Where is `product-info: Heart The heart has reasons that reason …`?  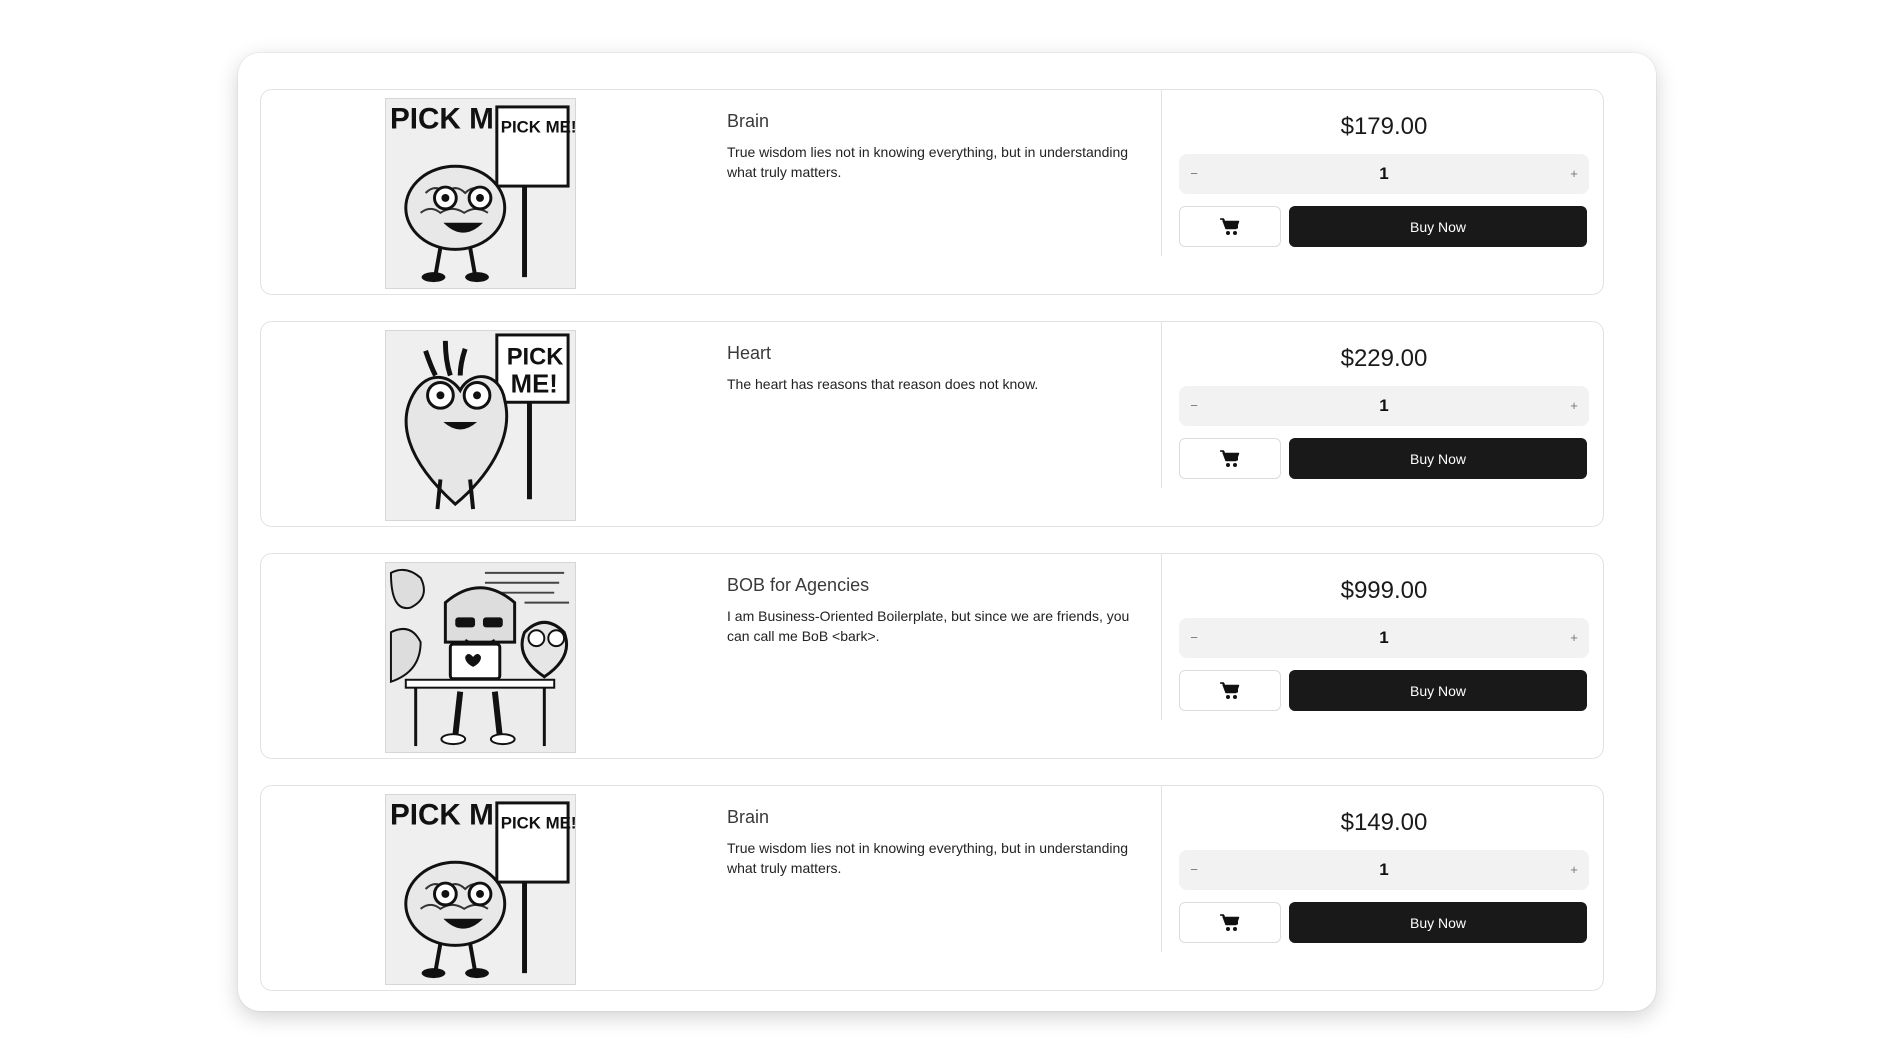
product-info: Heart The heart has reasons that reason … is located at coordinates (932, 368).